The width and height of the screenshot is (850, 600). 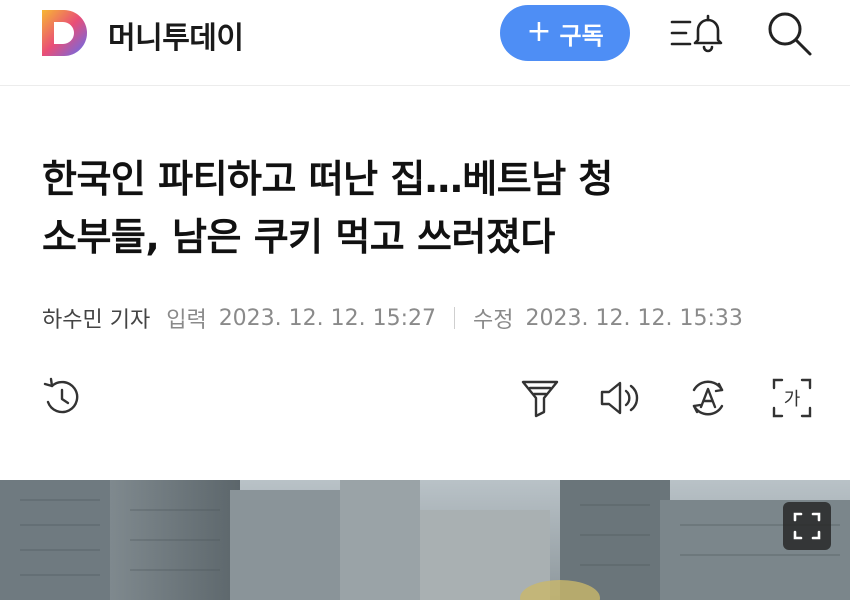 I want to click on history-icon, so click(x=62, y=398).